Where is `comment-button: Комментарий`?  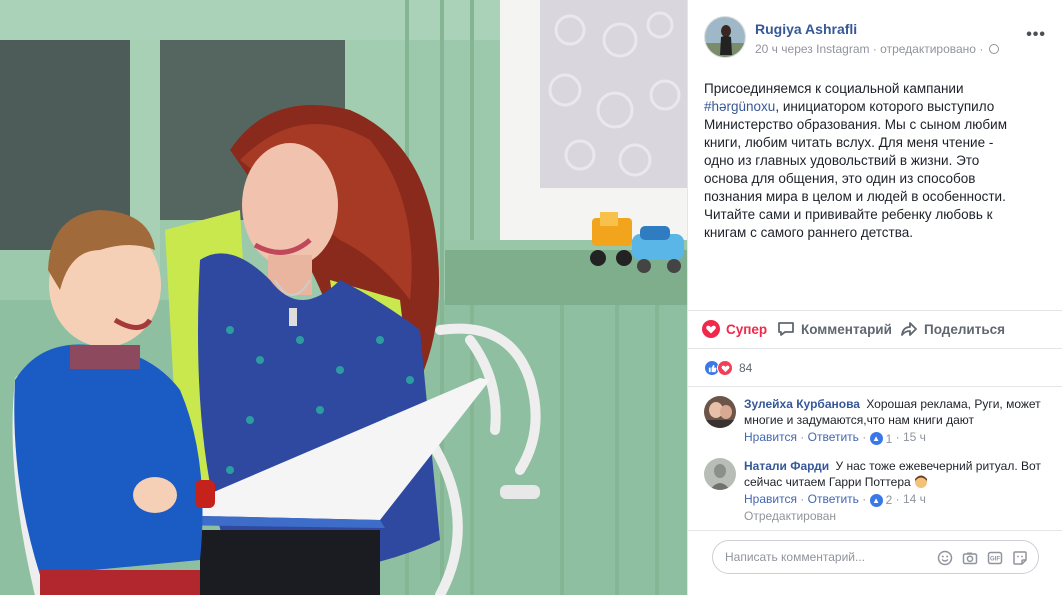
comment-button: Комментарий is located at coordinates (834, 329).